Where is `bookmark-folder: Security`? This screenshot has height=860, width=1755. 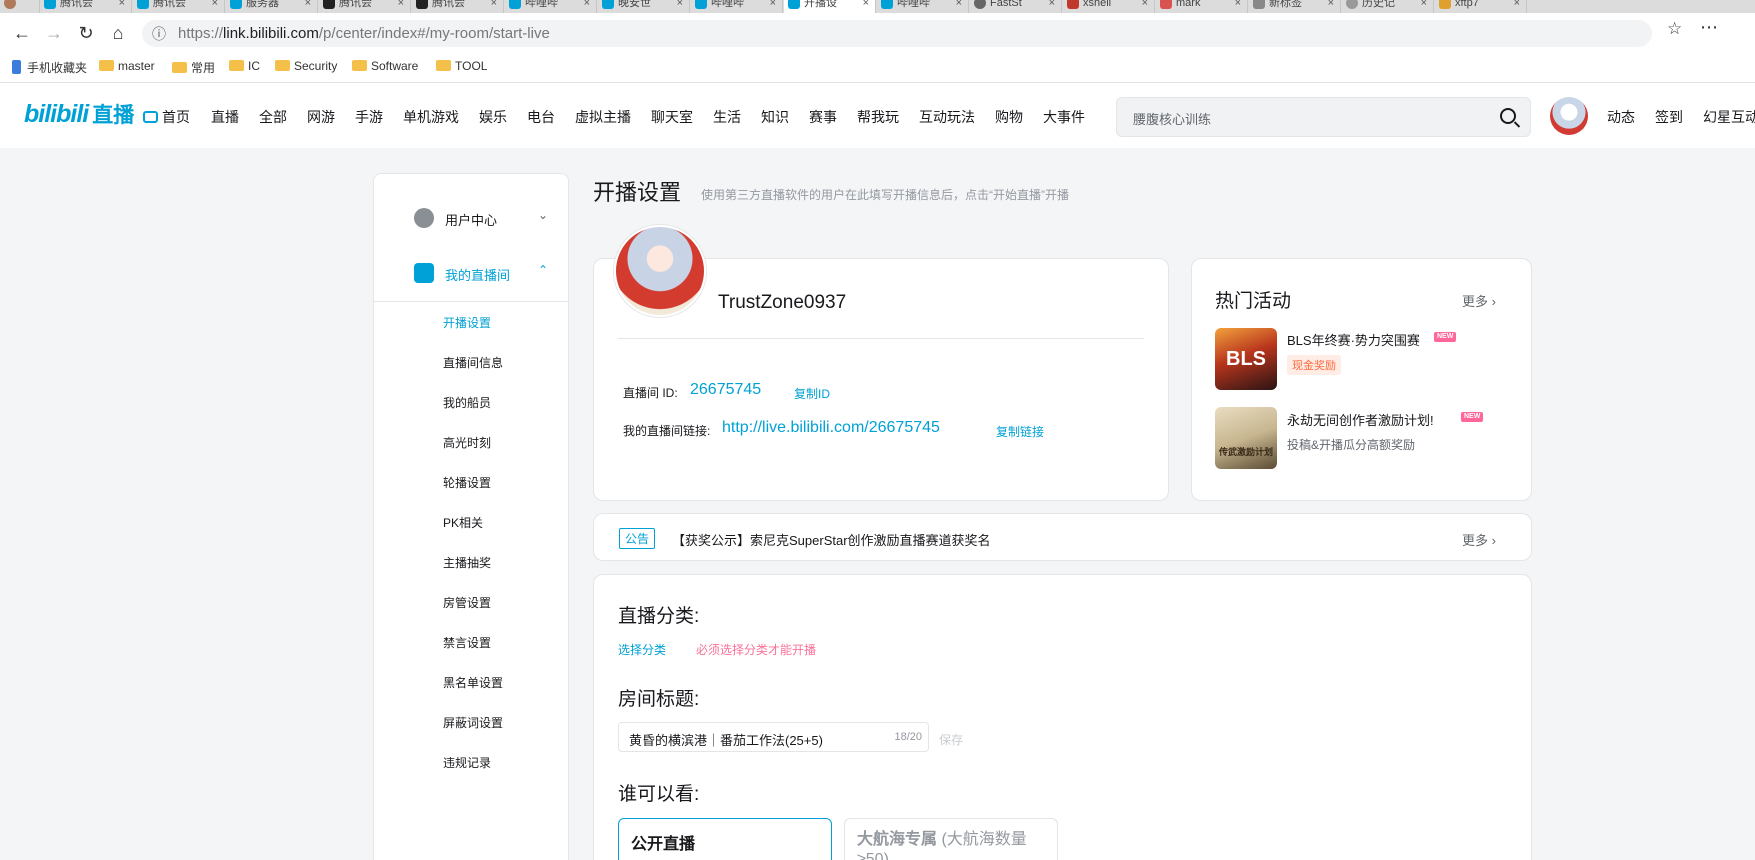
bookmark-folder: Security is located at coordinates (306, 66).